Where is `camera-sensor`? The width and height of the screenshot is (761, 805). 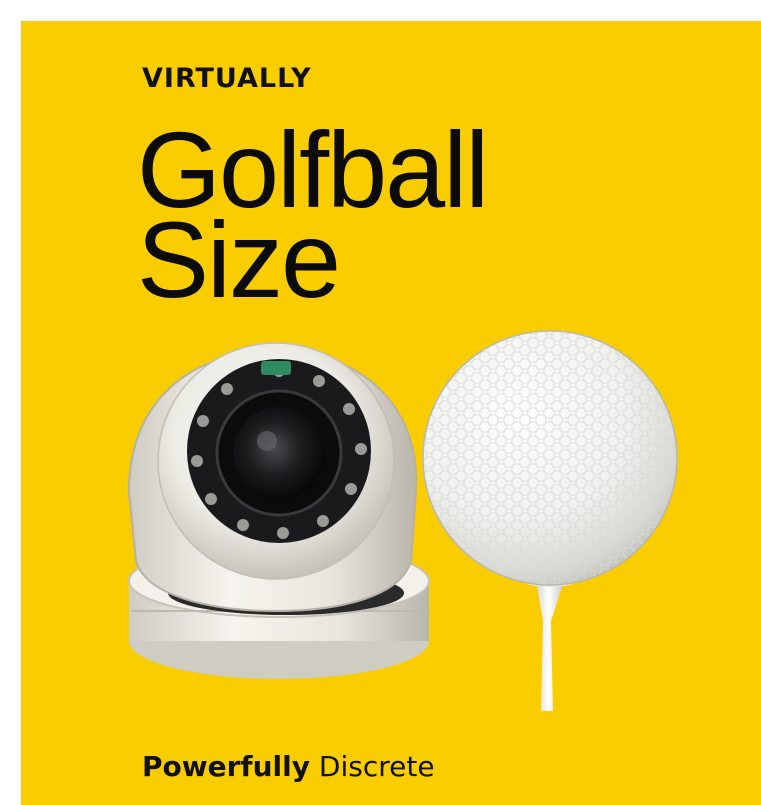 camera-sensor is located at coordinates (276, 368).